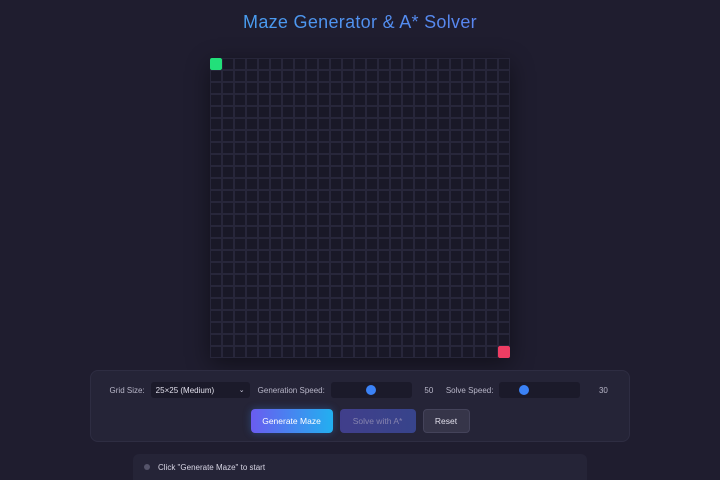 The image size is (720, 480). I want to click on generation-speed-thumb, so click(371, 390).